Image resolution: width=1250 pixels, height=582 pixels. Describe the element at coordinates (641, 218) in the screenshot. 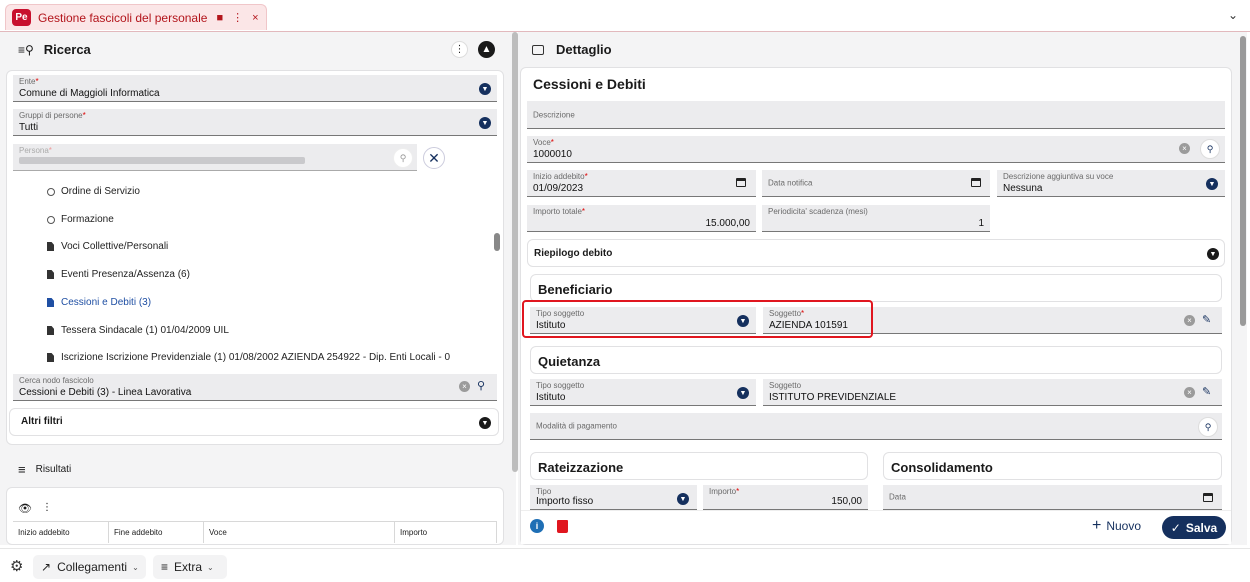

I see `importo-totale-field: Importo totale* 15.000,00` at that location.